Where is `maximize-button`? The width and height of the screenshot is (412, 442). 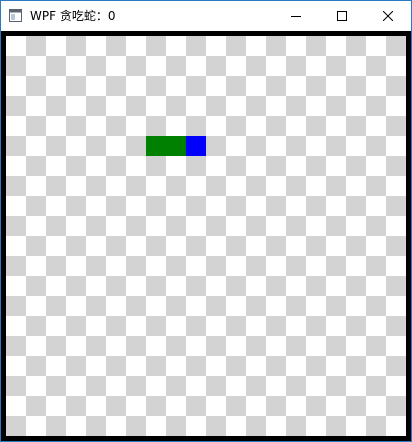 maximize-button is located at coordinates (342, 16).